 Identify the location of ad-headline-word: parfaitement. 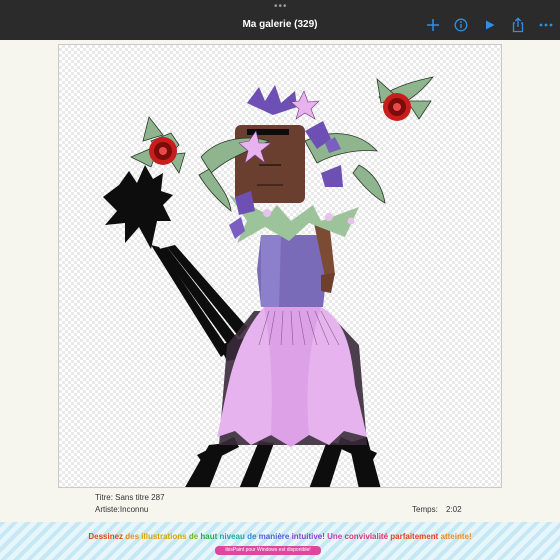
(415, 536).